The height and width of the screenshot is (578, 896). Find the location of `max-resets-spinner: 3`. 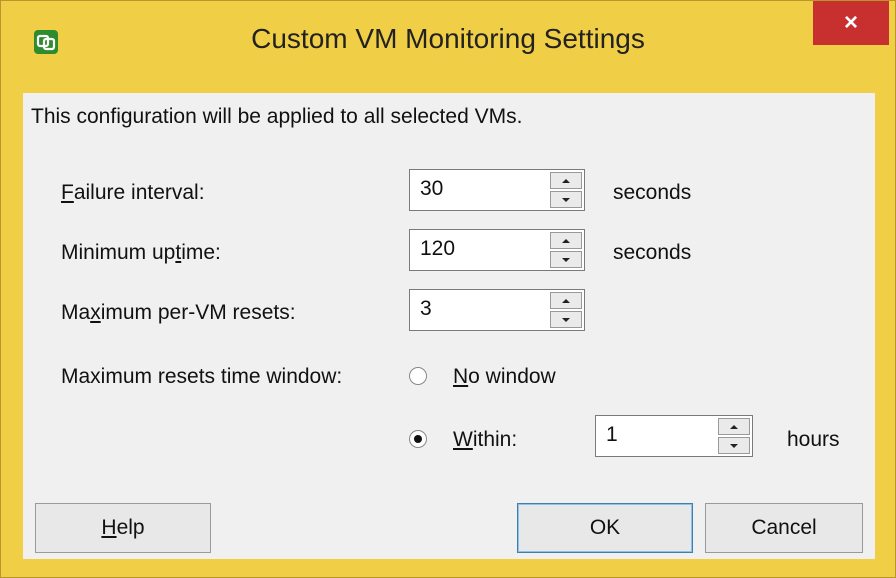

max-resets-spinner: 3 is located at coordinates (497, 310).